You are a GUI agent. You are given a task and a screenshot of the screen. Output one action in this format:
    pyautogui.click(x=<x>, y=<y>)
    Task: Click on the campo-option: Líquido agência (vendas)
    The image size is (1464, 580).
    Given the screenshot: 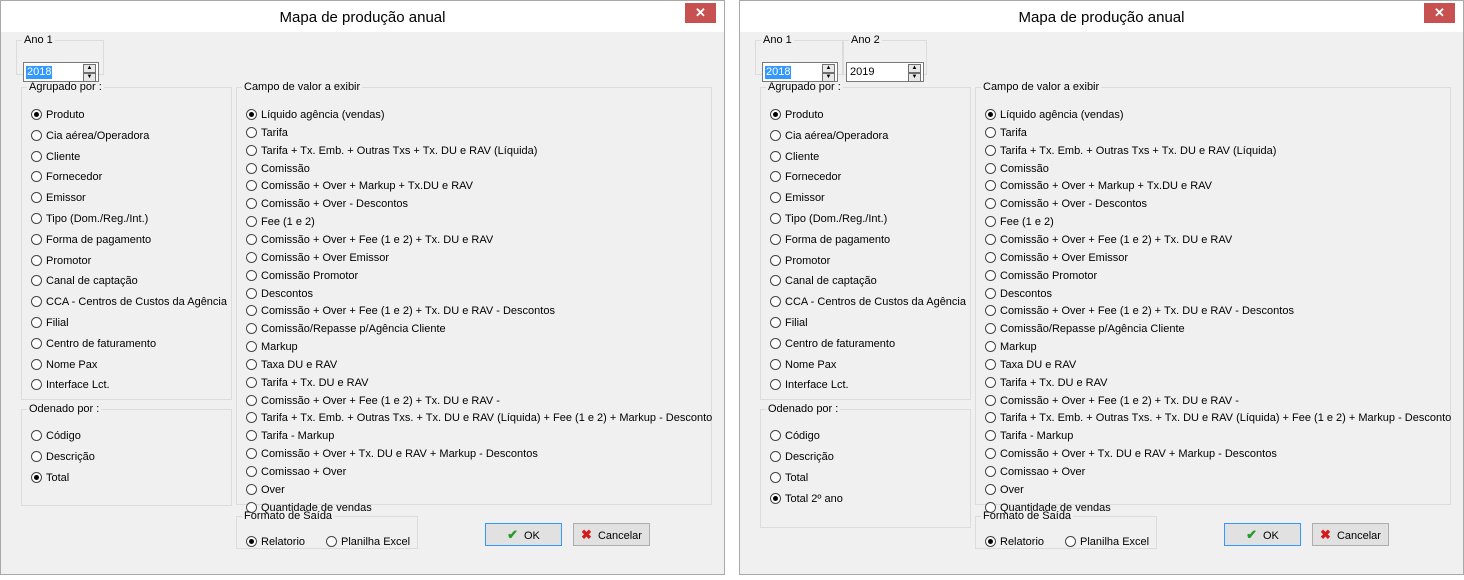 What is the action you would take?
    pyautogui.click(x=315, y=115)
    